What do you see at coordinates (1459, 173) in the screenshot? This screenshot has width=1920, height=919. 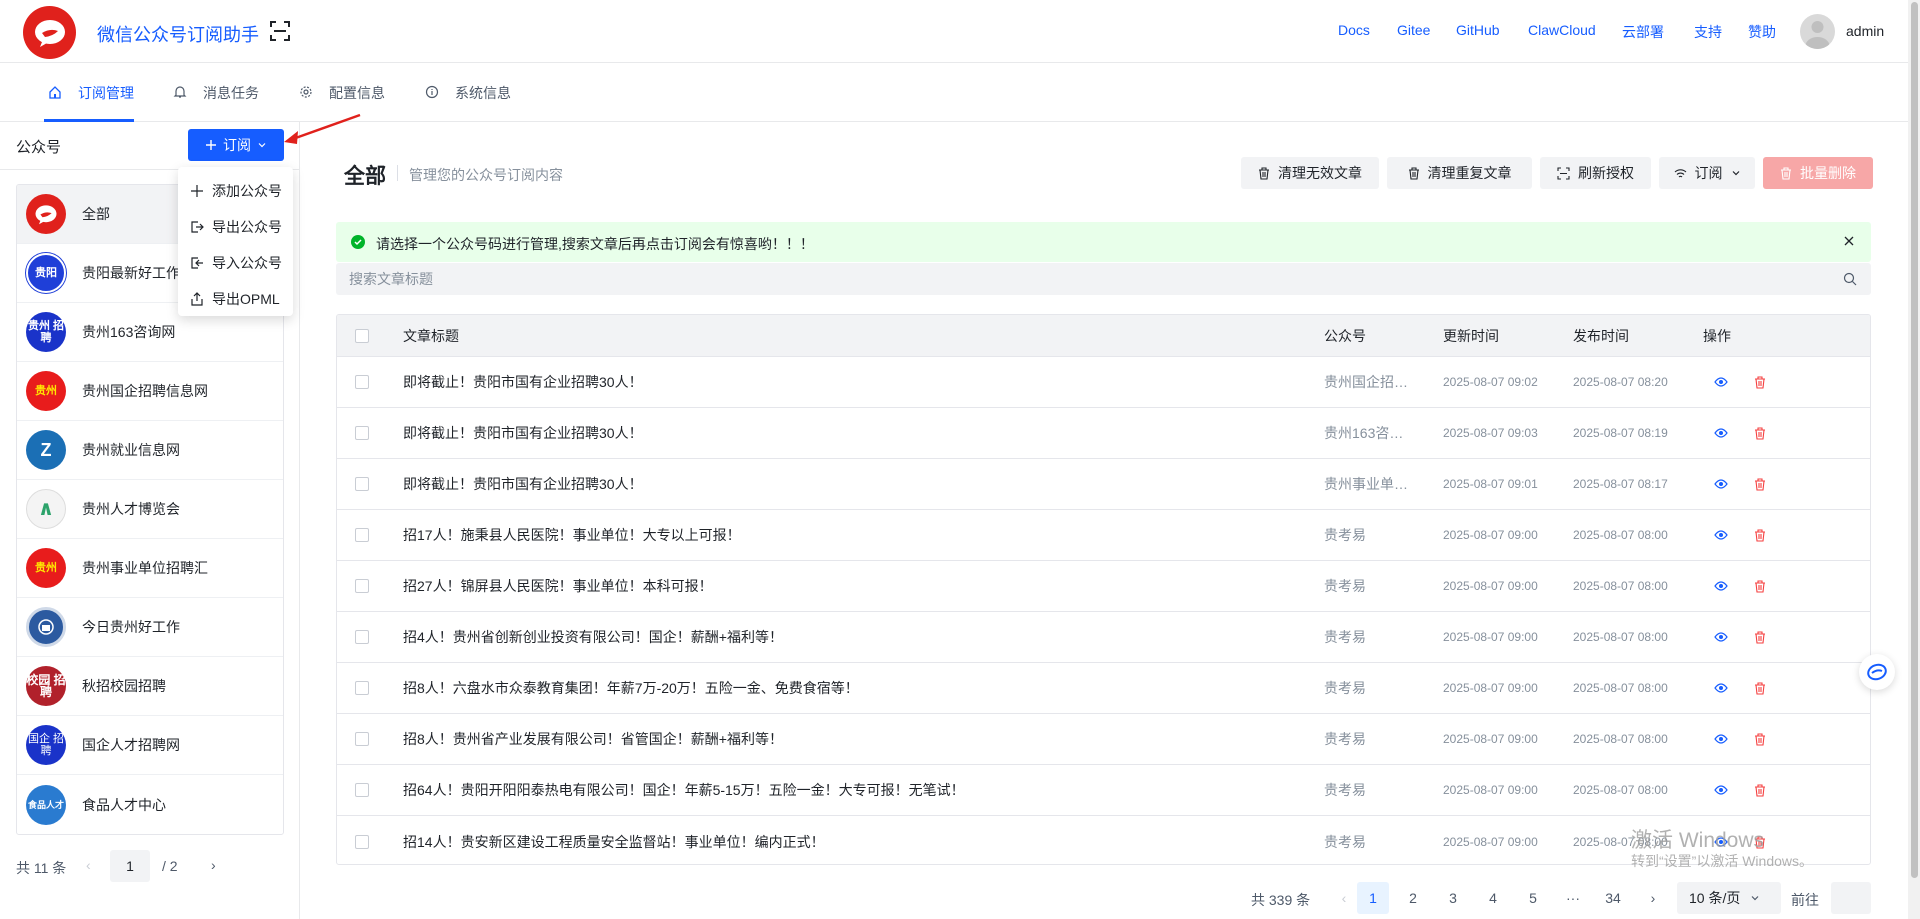 I see `clean-duplicates-button: 清理重复文章` at bounding box center [1459, 173].